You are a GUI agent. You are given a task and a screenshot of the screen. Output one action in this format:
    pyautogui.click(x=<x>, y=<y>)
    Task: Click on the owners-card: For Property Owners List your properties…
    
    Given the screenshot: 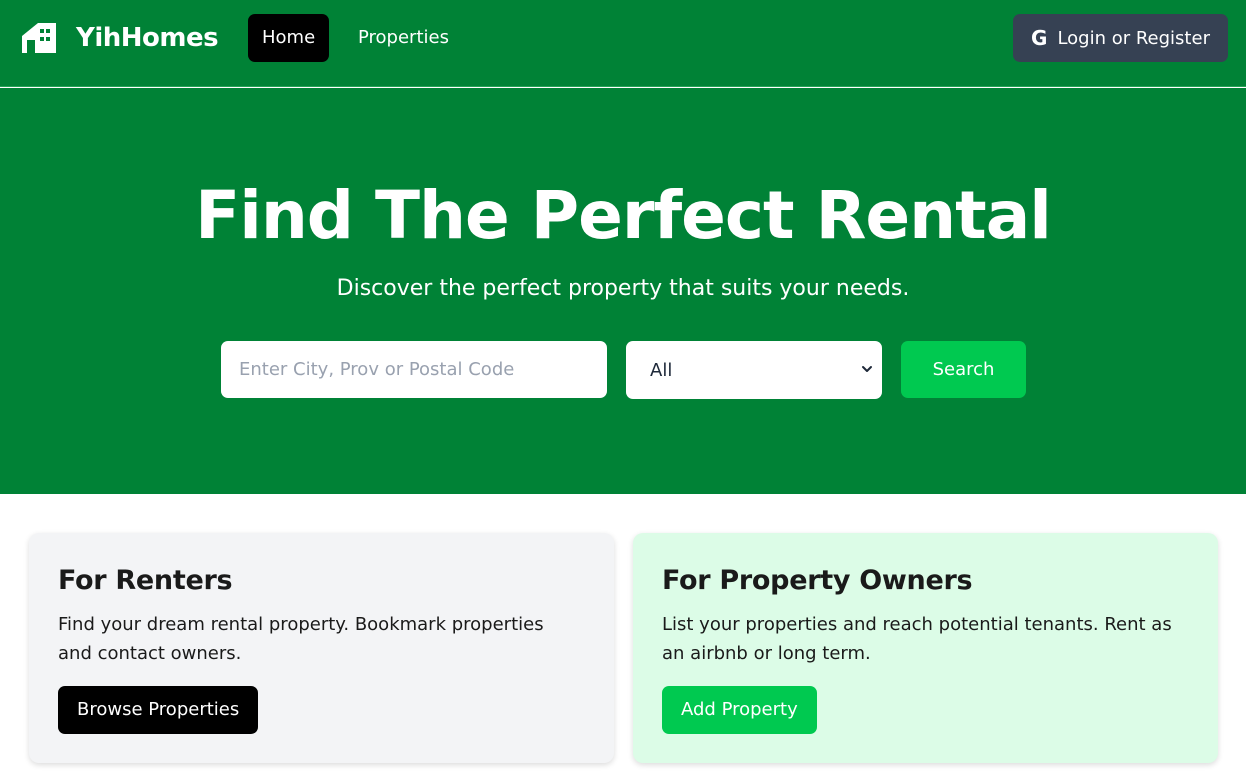 What is the action you would take?
    pyautogui.click(x=925, y=648)
    